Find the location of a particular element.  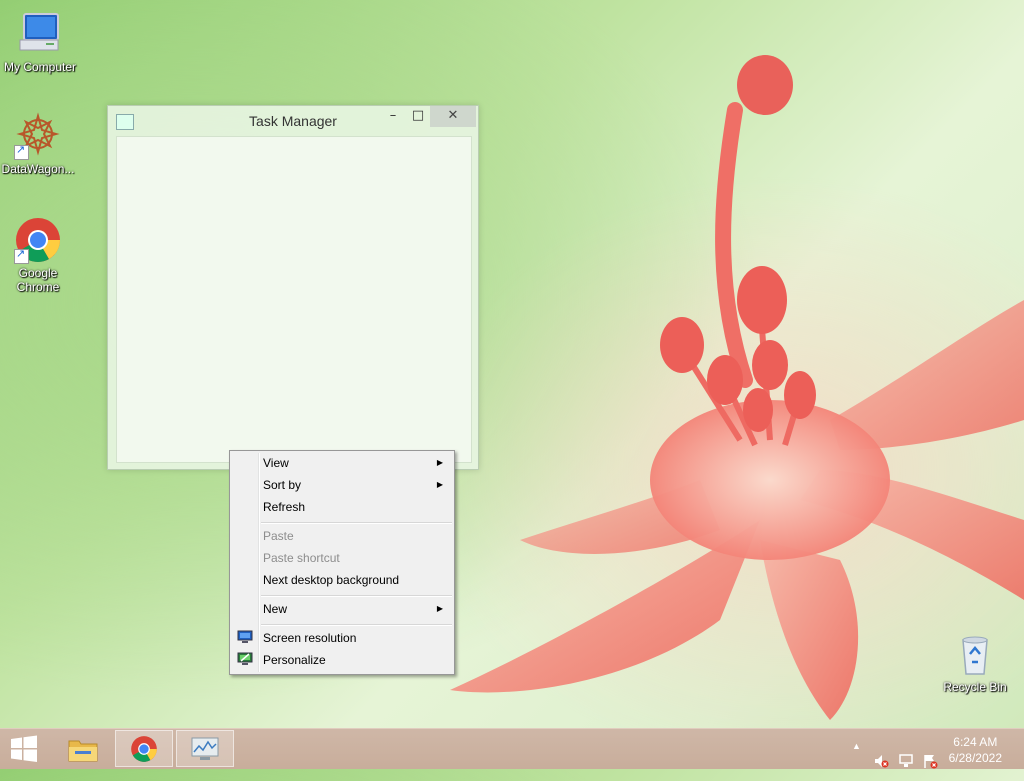

taskbar: ▲ 6:24 AM 6/28/2022 is located at coordinates (512, 748).